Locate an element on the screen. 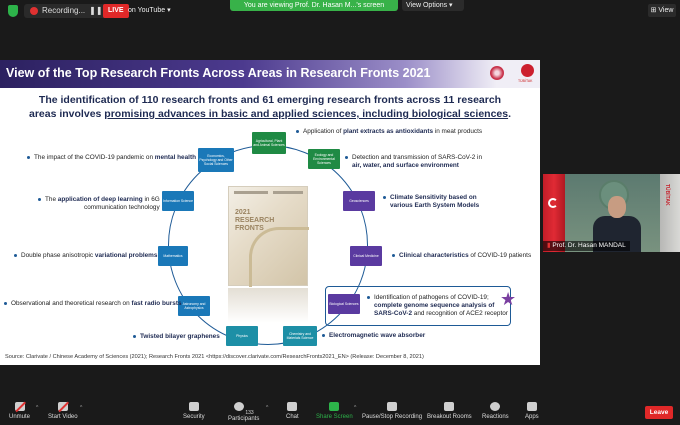  start-video-label: Start Video is located at coordinates (63, 417).